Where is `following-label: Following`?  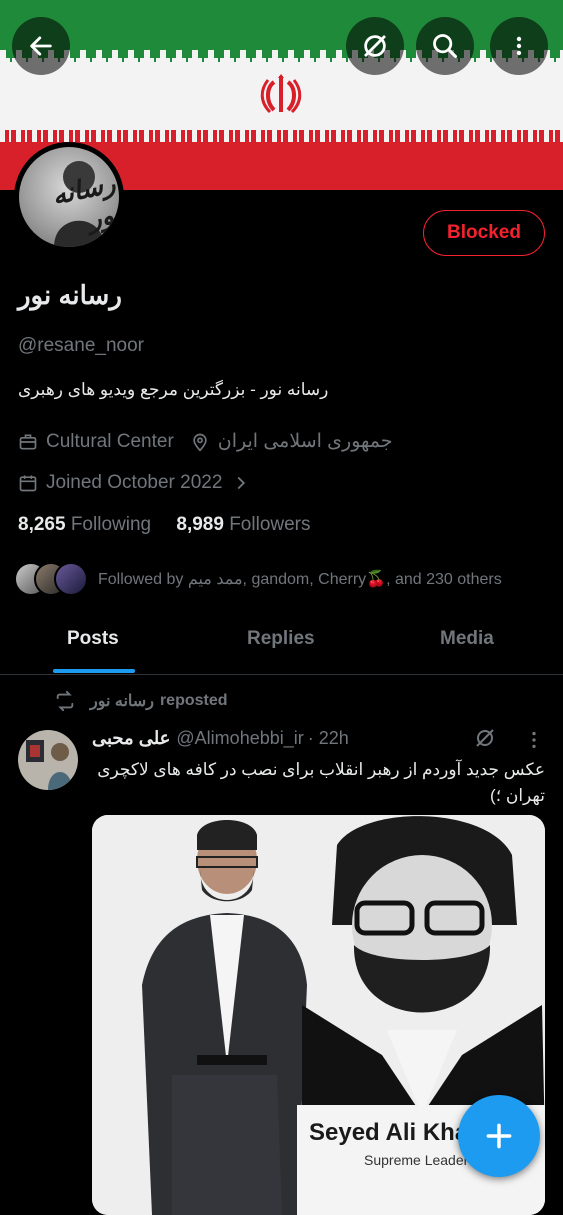
following-label: Following is located at coordinates (111, 524).